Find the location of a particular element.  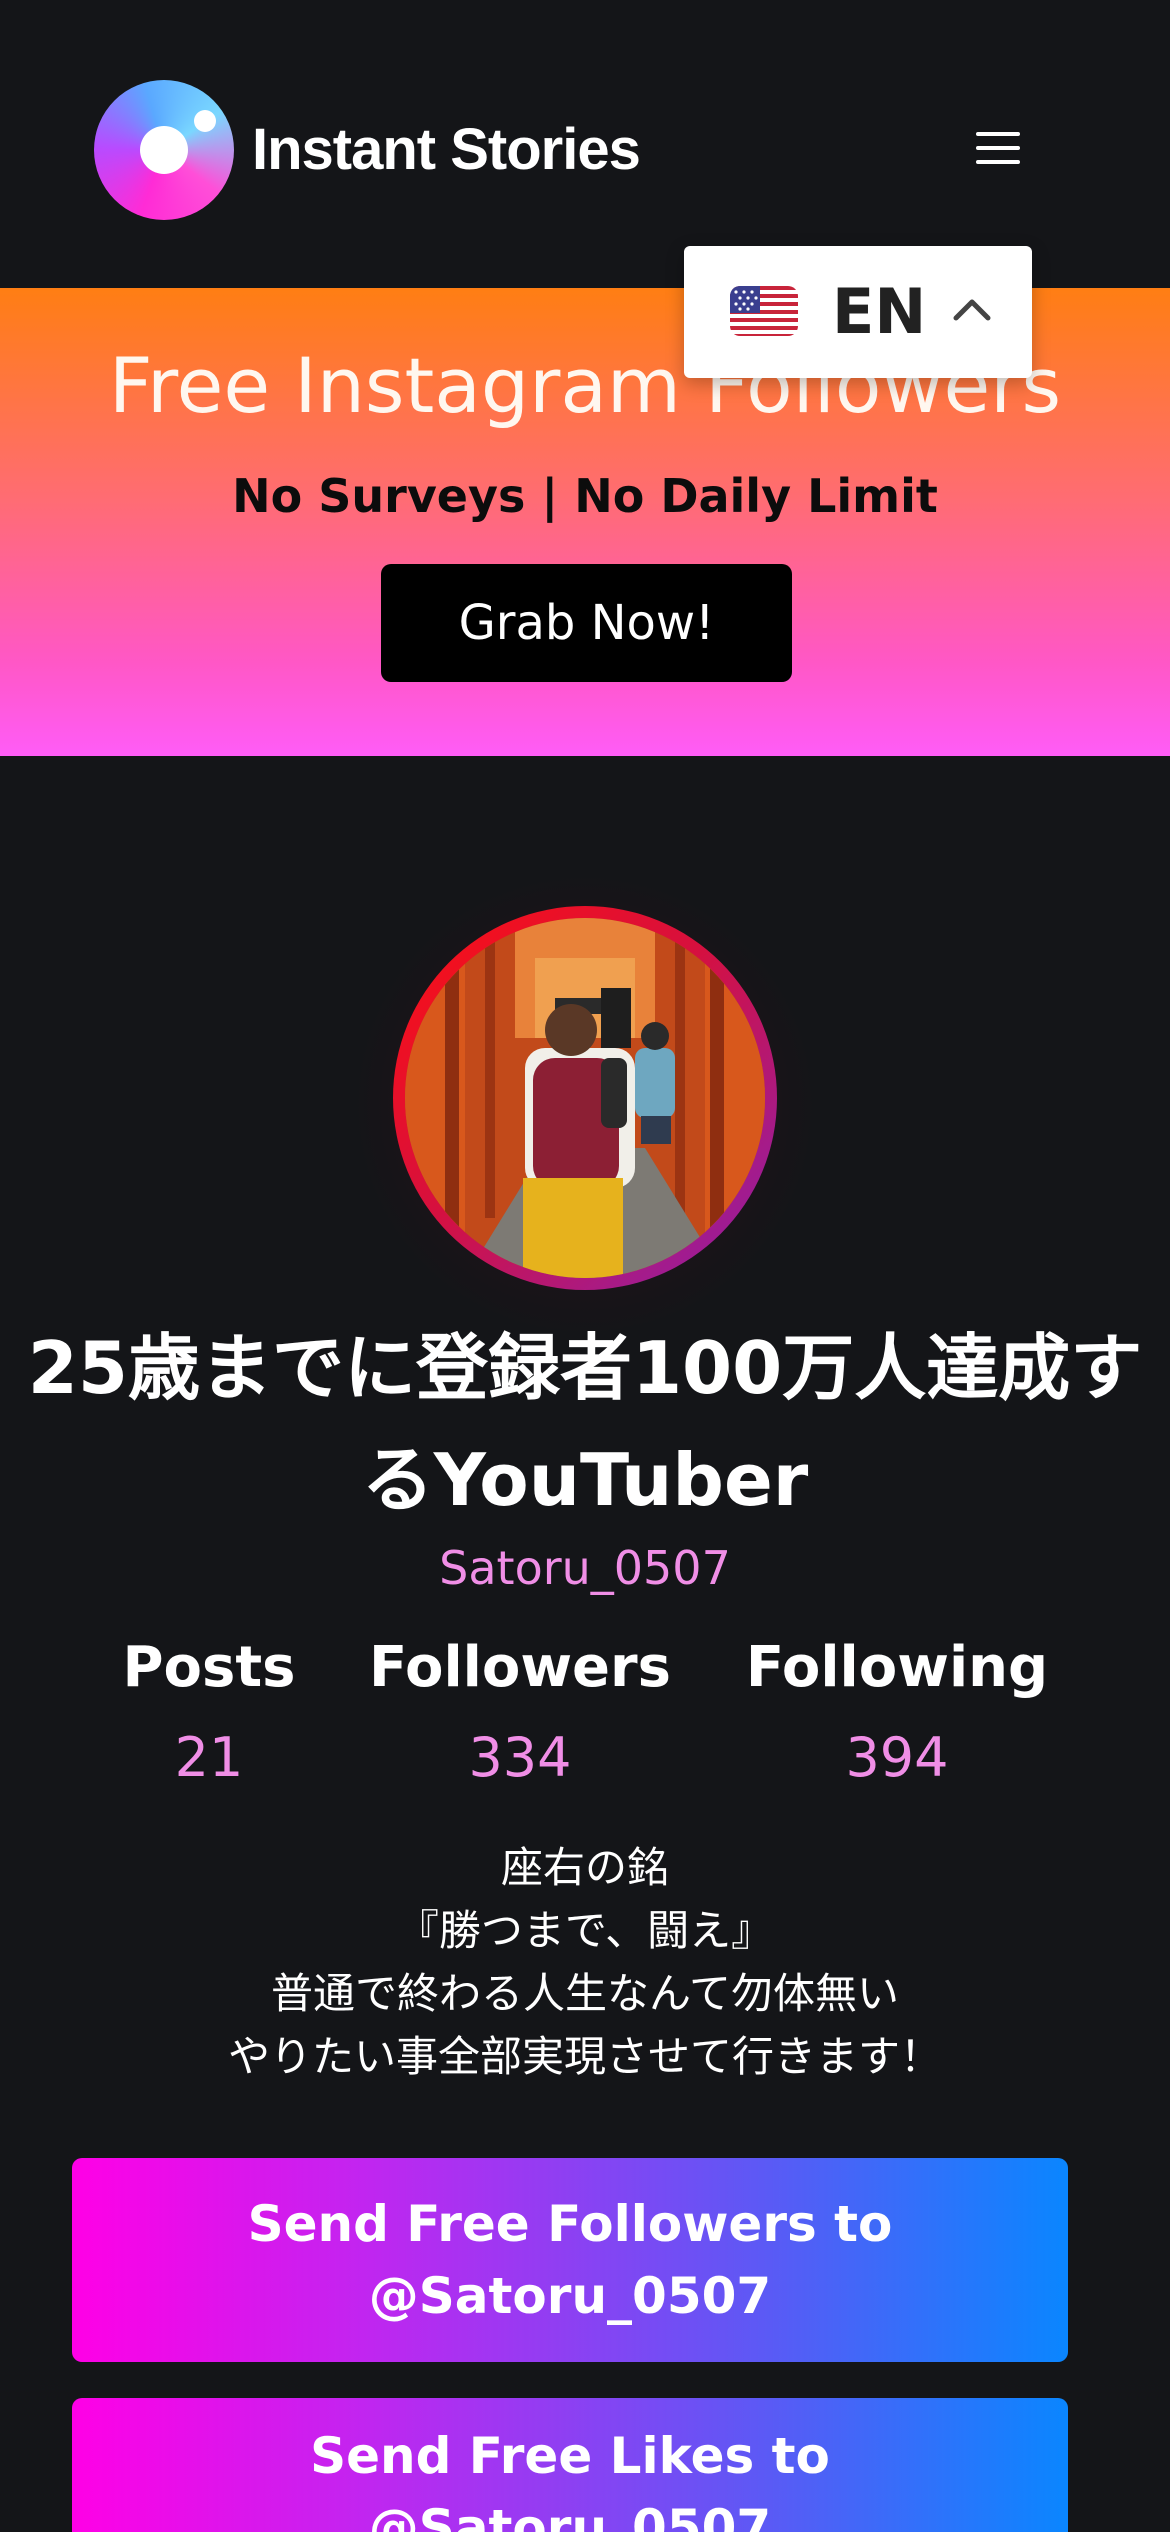

chevron-up-graphic is located at coordinates (972, 310).